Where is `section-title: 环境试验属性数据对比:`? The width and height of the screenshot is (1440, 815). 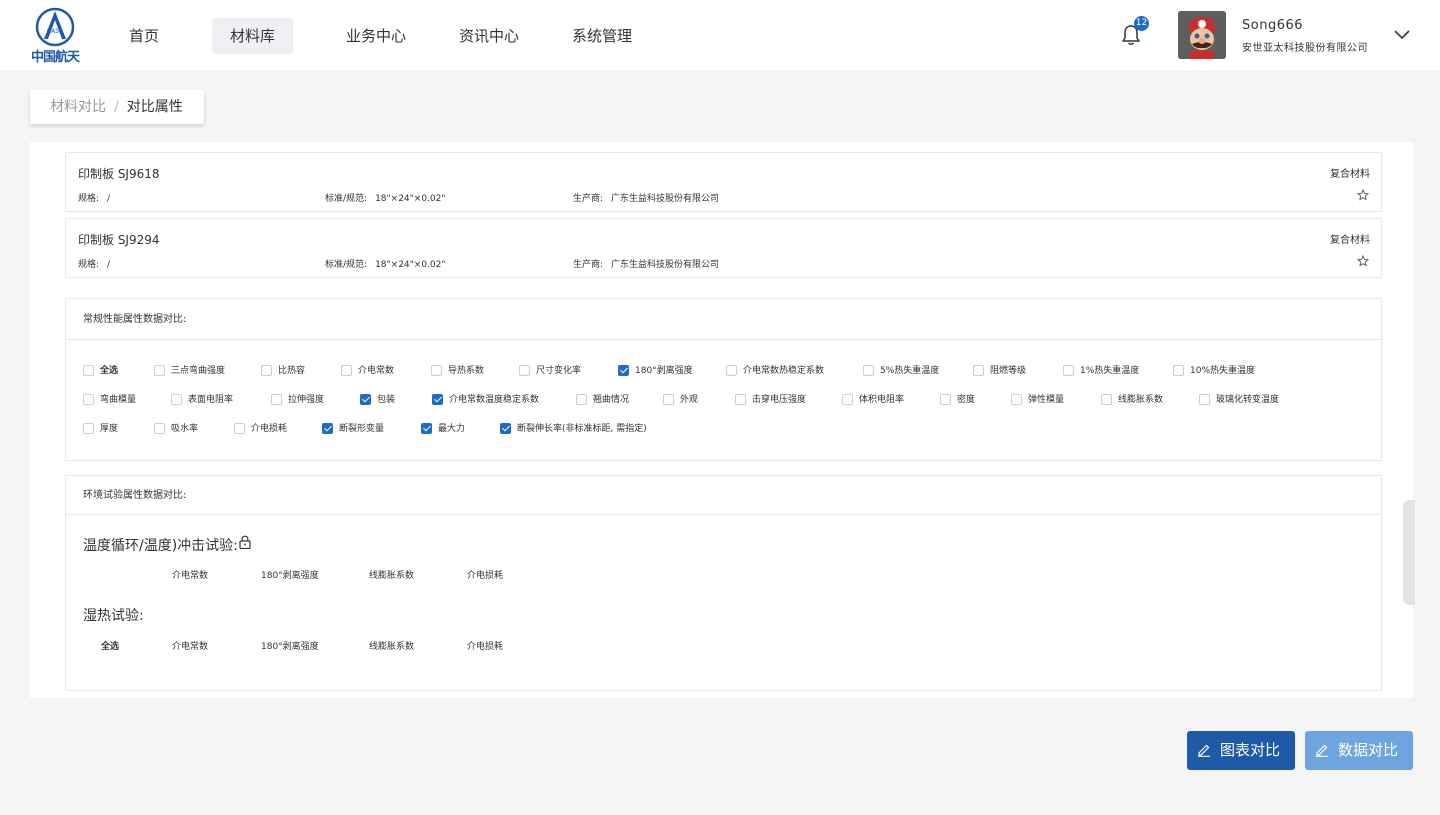 section-title: 环境试验属性数据对比: is located at coordinates (723, 495).